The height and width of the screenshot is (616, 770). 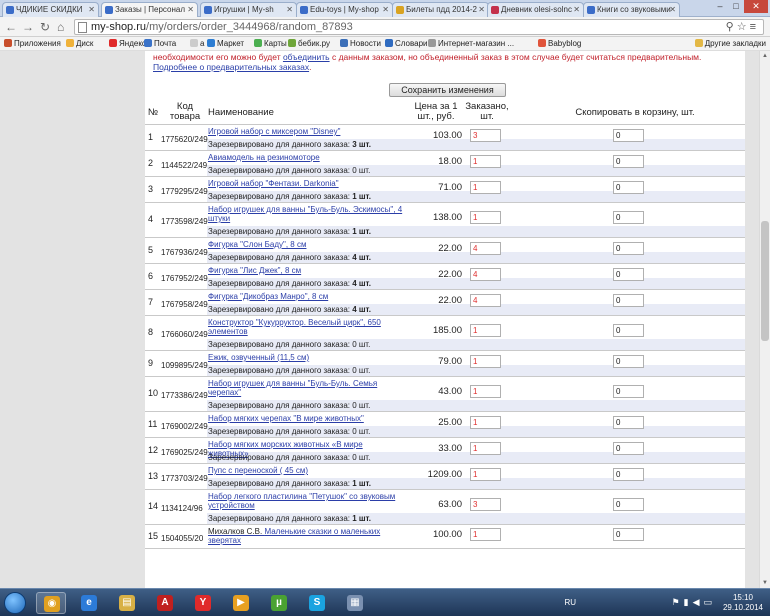 I want to click on bookmark-item: a, so click(x=197, y=43).